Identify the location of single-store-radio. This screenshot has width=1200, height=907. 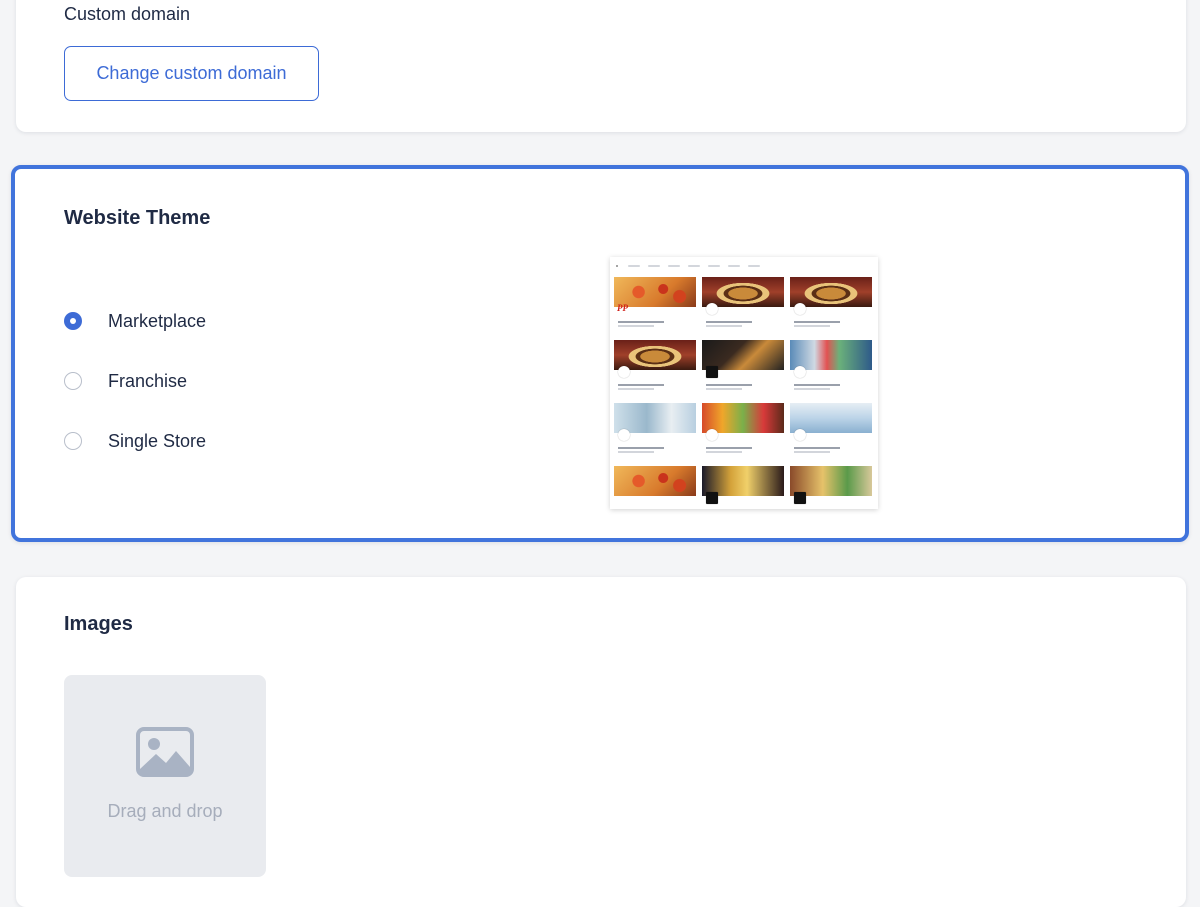
(73, 441).